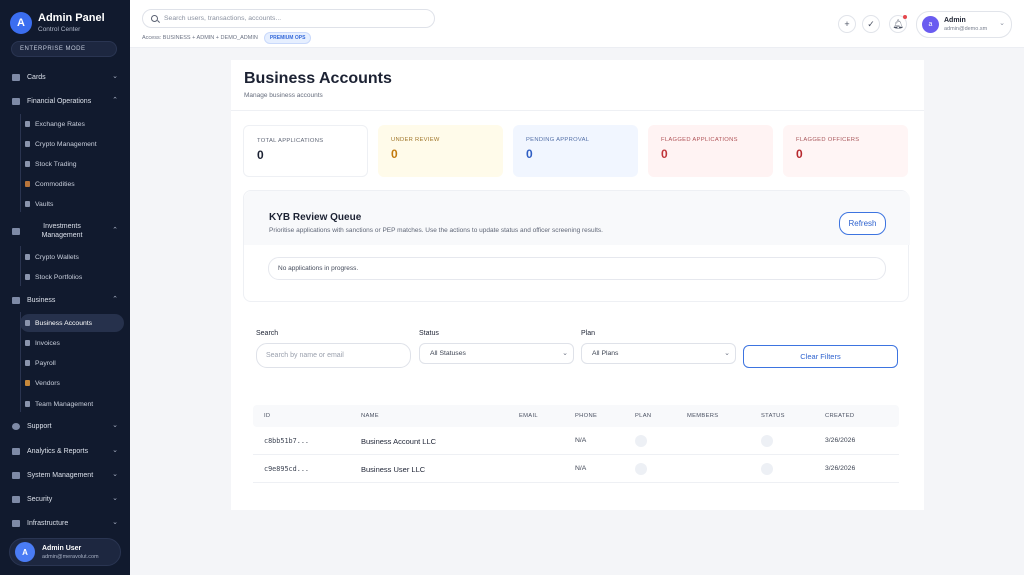 The width and height of the screenshot is (1024, 575). What do you see at coordinates (59, 277) in the screenshot?
I see `sidebar-item-label: Stock Portfolios` at bounding box center [59, 277].